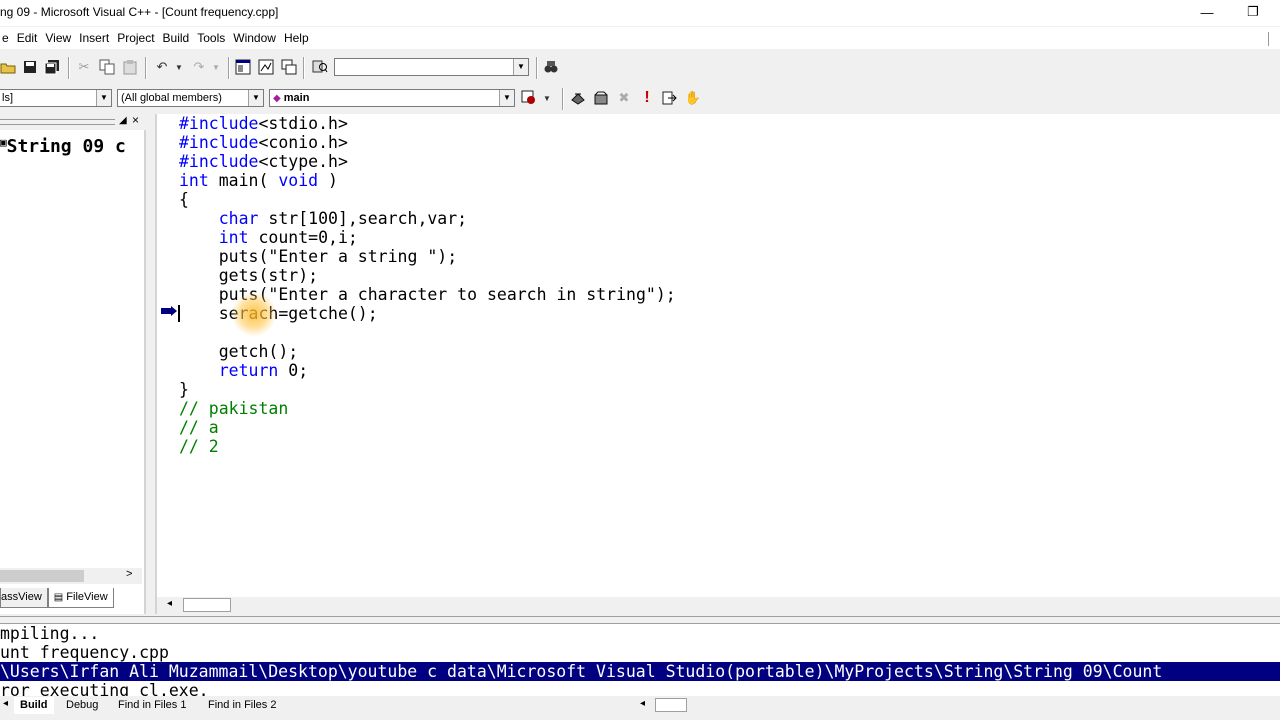 This screenshot has width=1280, height=720. I want to click on minimize-button: —, so click(1207, 12).